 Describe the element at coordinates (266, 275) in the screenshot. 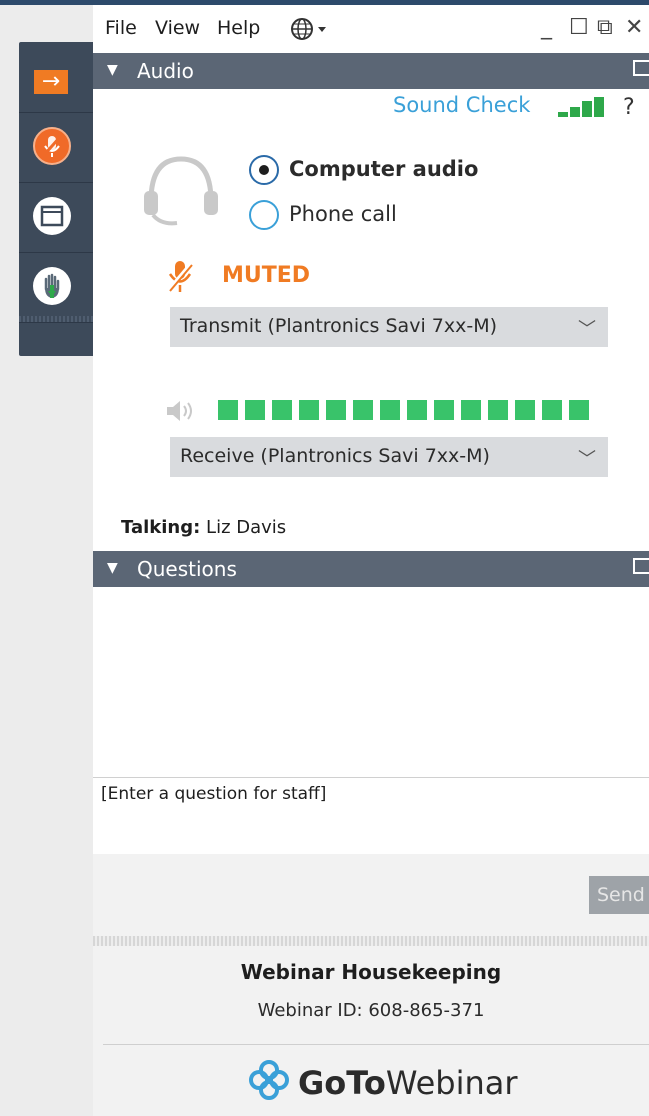

I see `mute-status: MUTED` at that location.